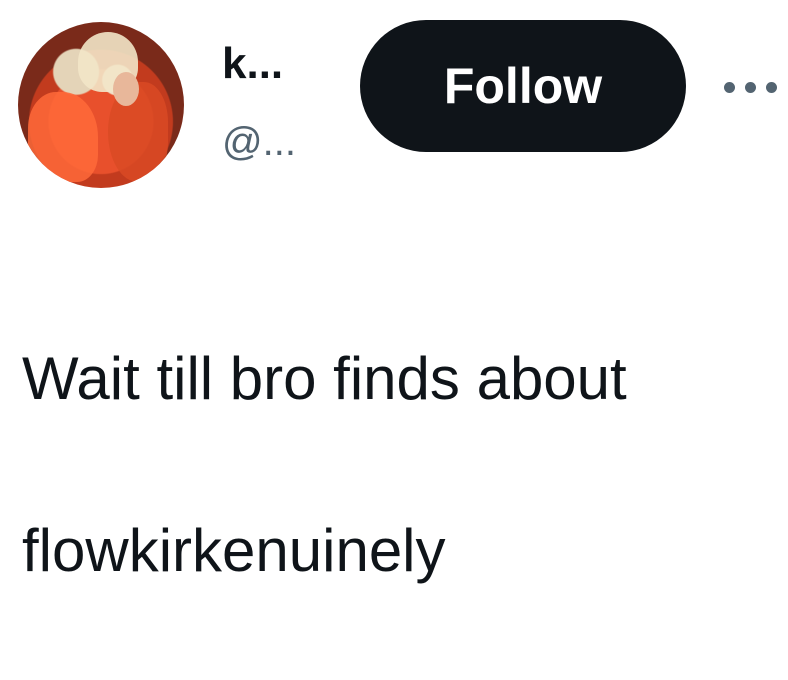 The image size is (788, 680). I want to click on follow-button: Follow, so click(523, 86).